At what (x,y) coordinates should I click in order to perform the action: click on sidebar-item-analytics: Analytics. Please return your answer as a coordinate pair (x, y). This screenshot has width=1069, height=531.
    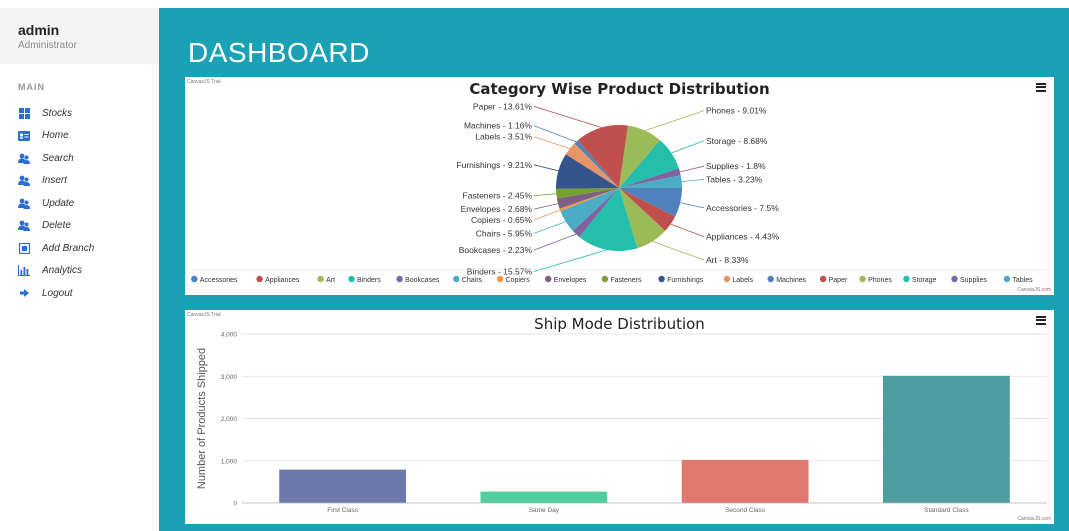
    Looking at the image, I should click on (79, 271).